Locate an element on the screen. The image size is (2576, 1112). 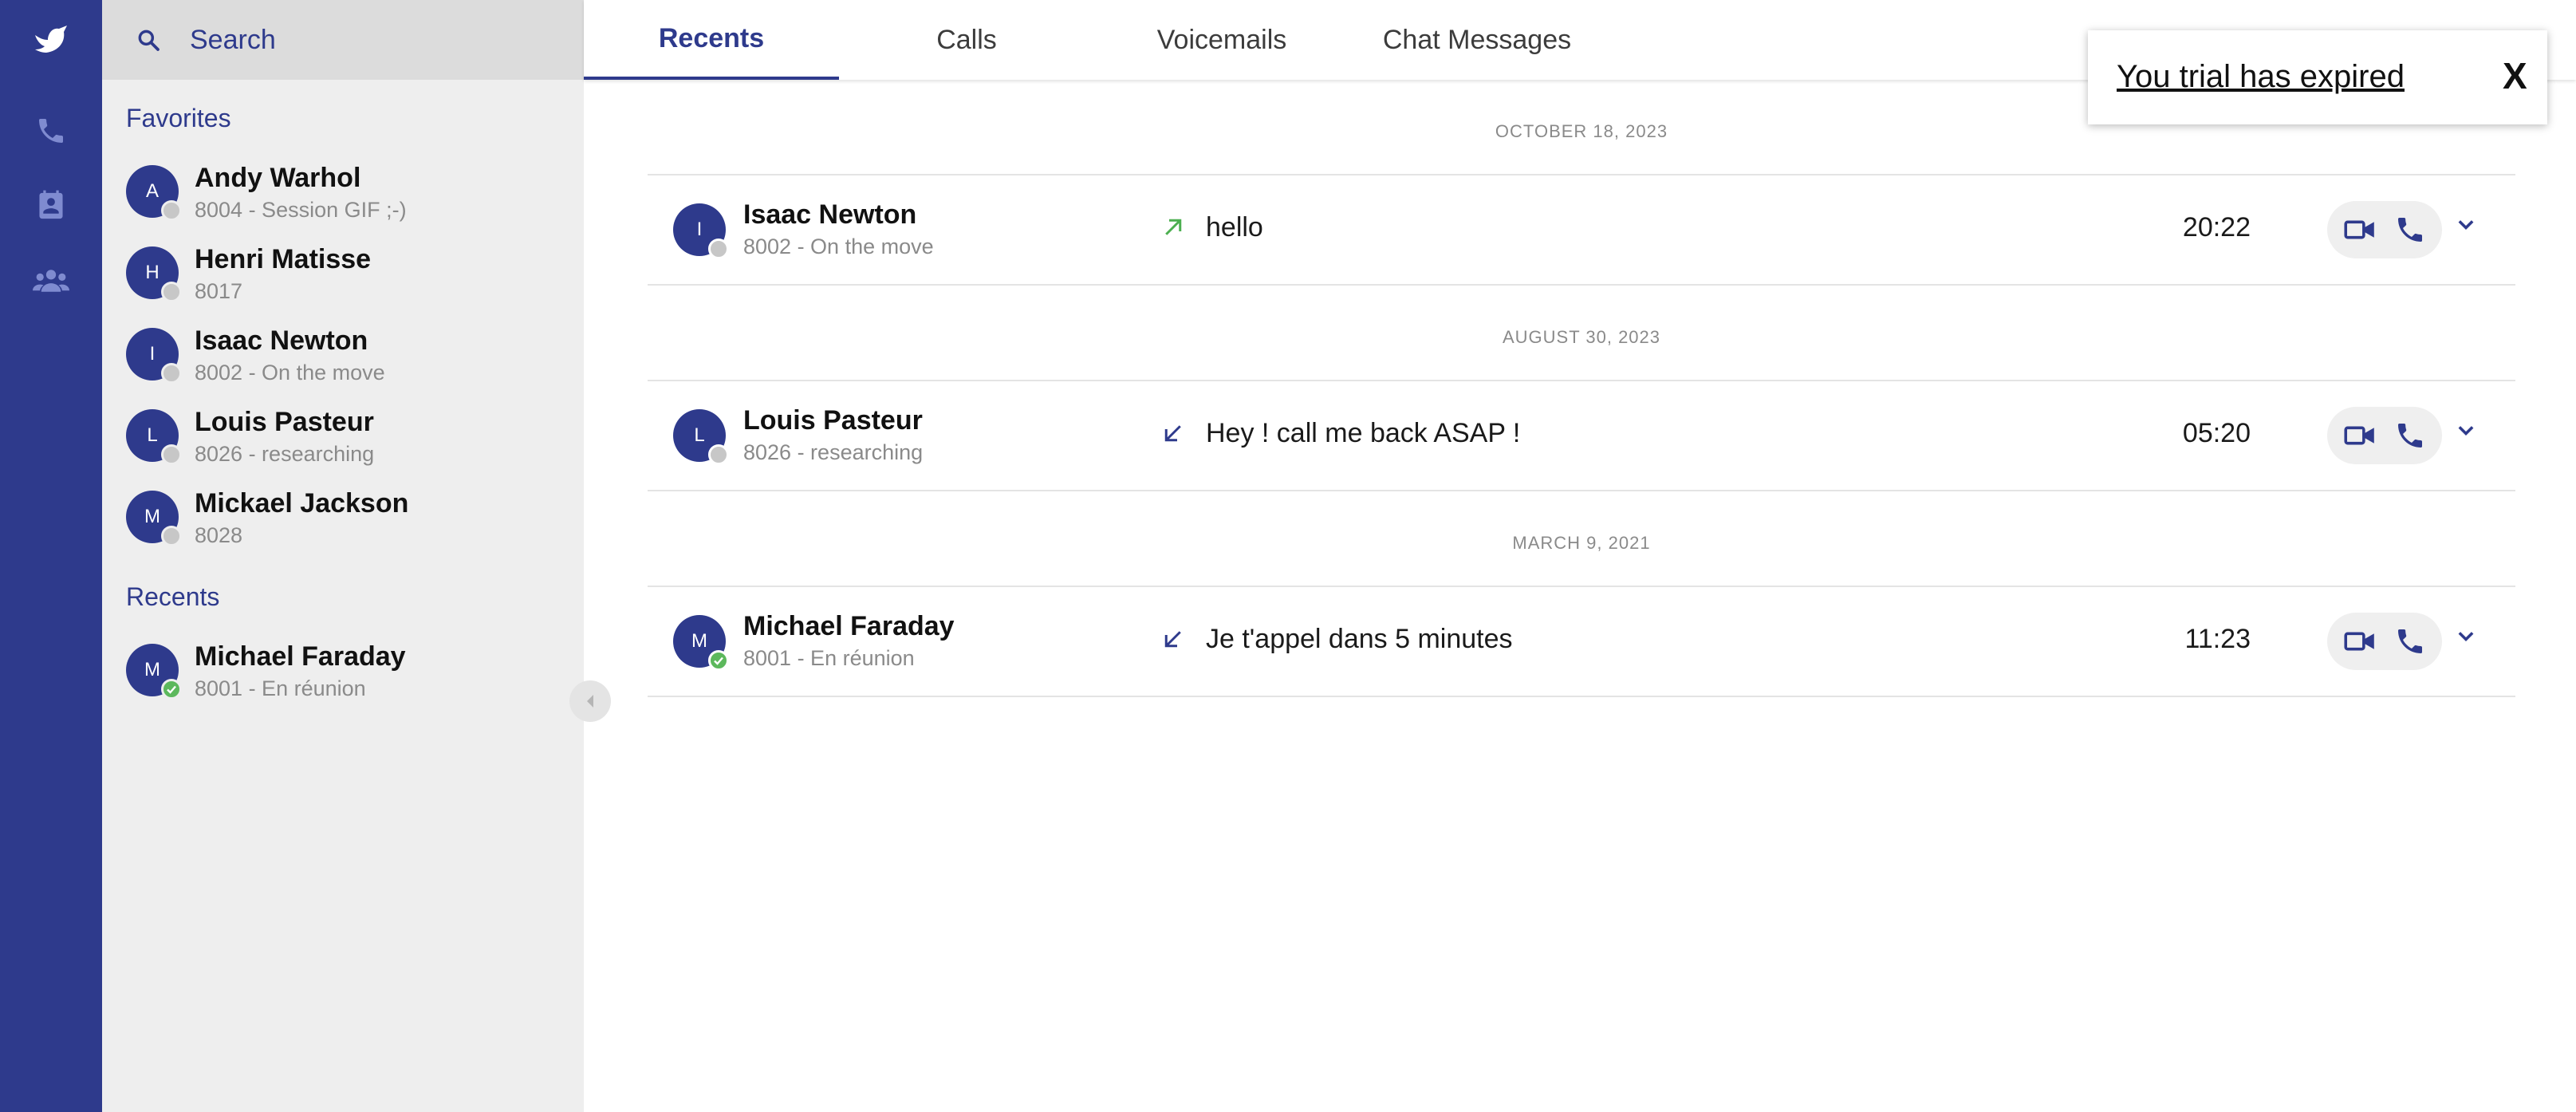
last-message: hello is located at coordinates (1234, 228).